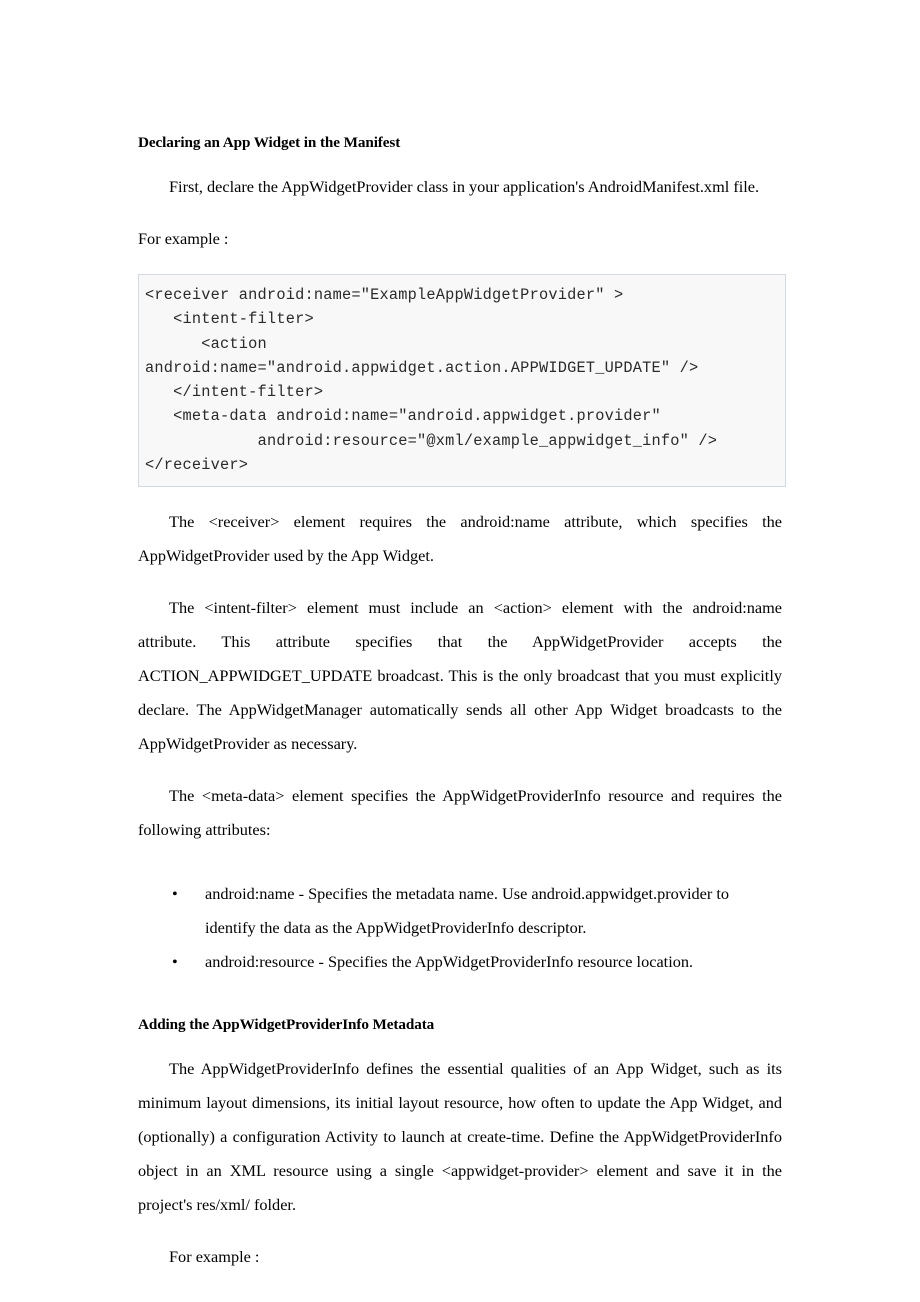 Image resolution: width=920 pixels, height=1302 pixels. Describe the element at coordinates (183, 238) in the screenshot. I see `for-example-label-one: For example :` at that location.